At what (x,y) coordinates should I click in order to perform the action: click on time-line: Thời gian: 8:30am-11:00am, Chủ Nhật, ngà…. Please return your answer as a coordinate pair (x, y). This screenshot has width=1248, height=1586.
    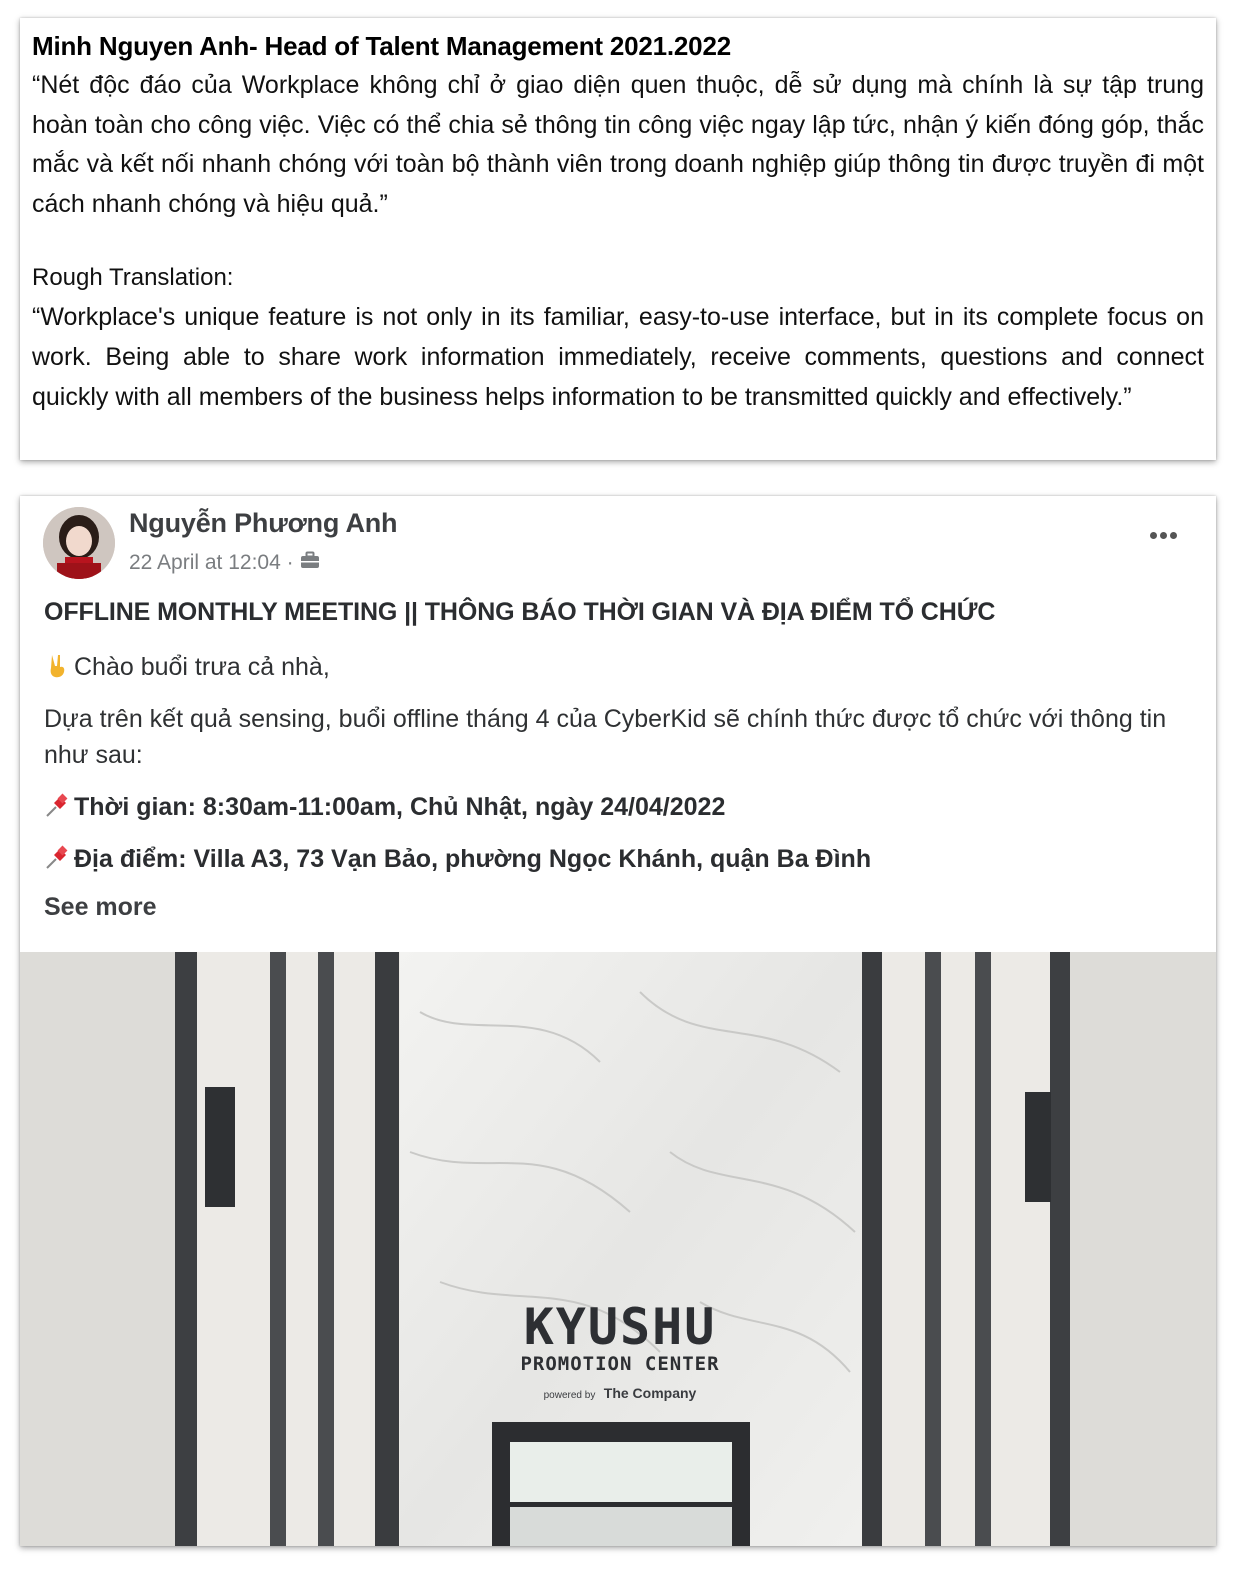
    Looking at the image, I should click on (618, 807).